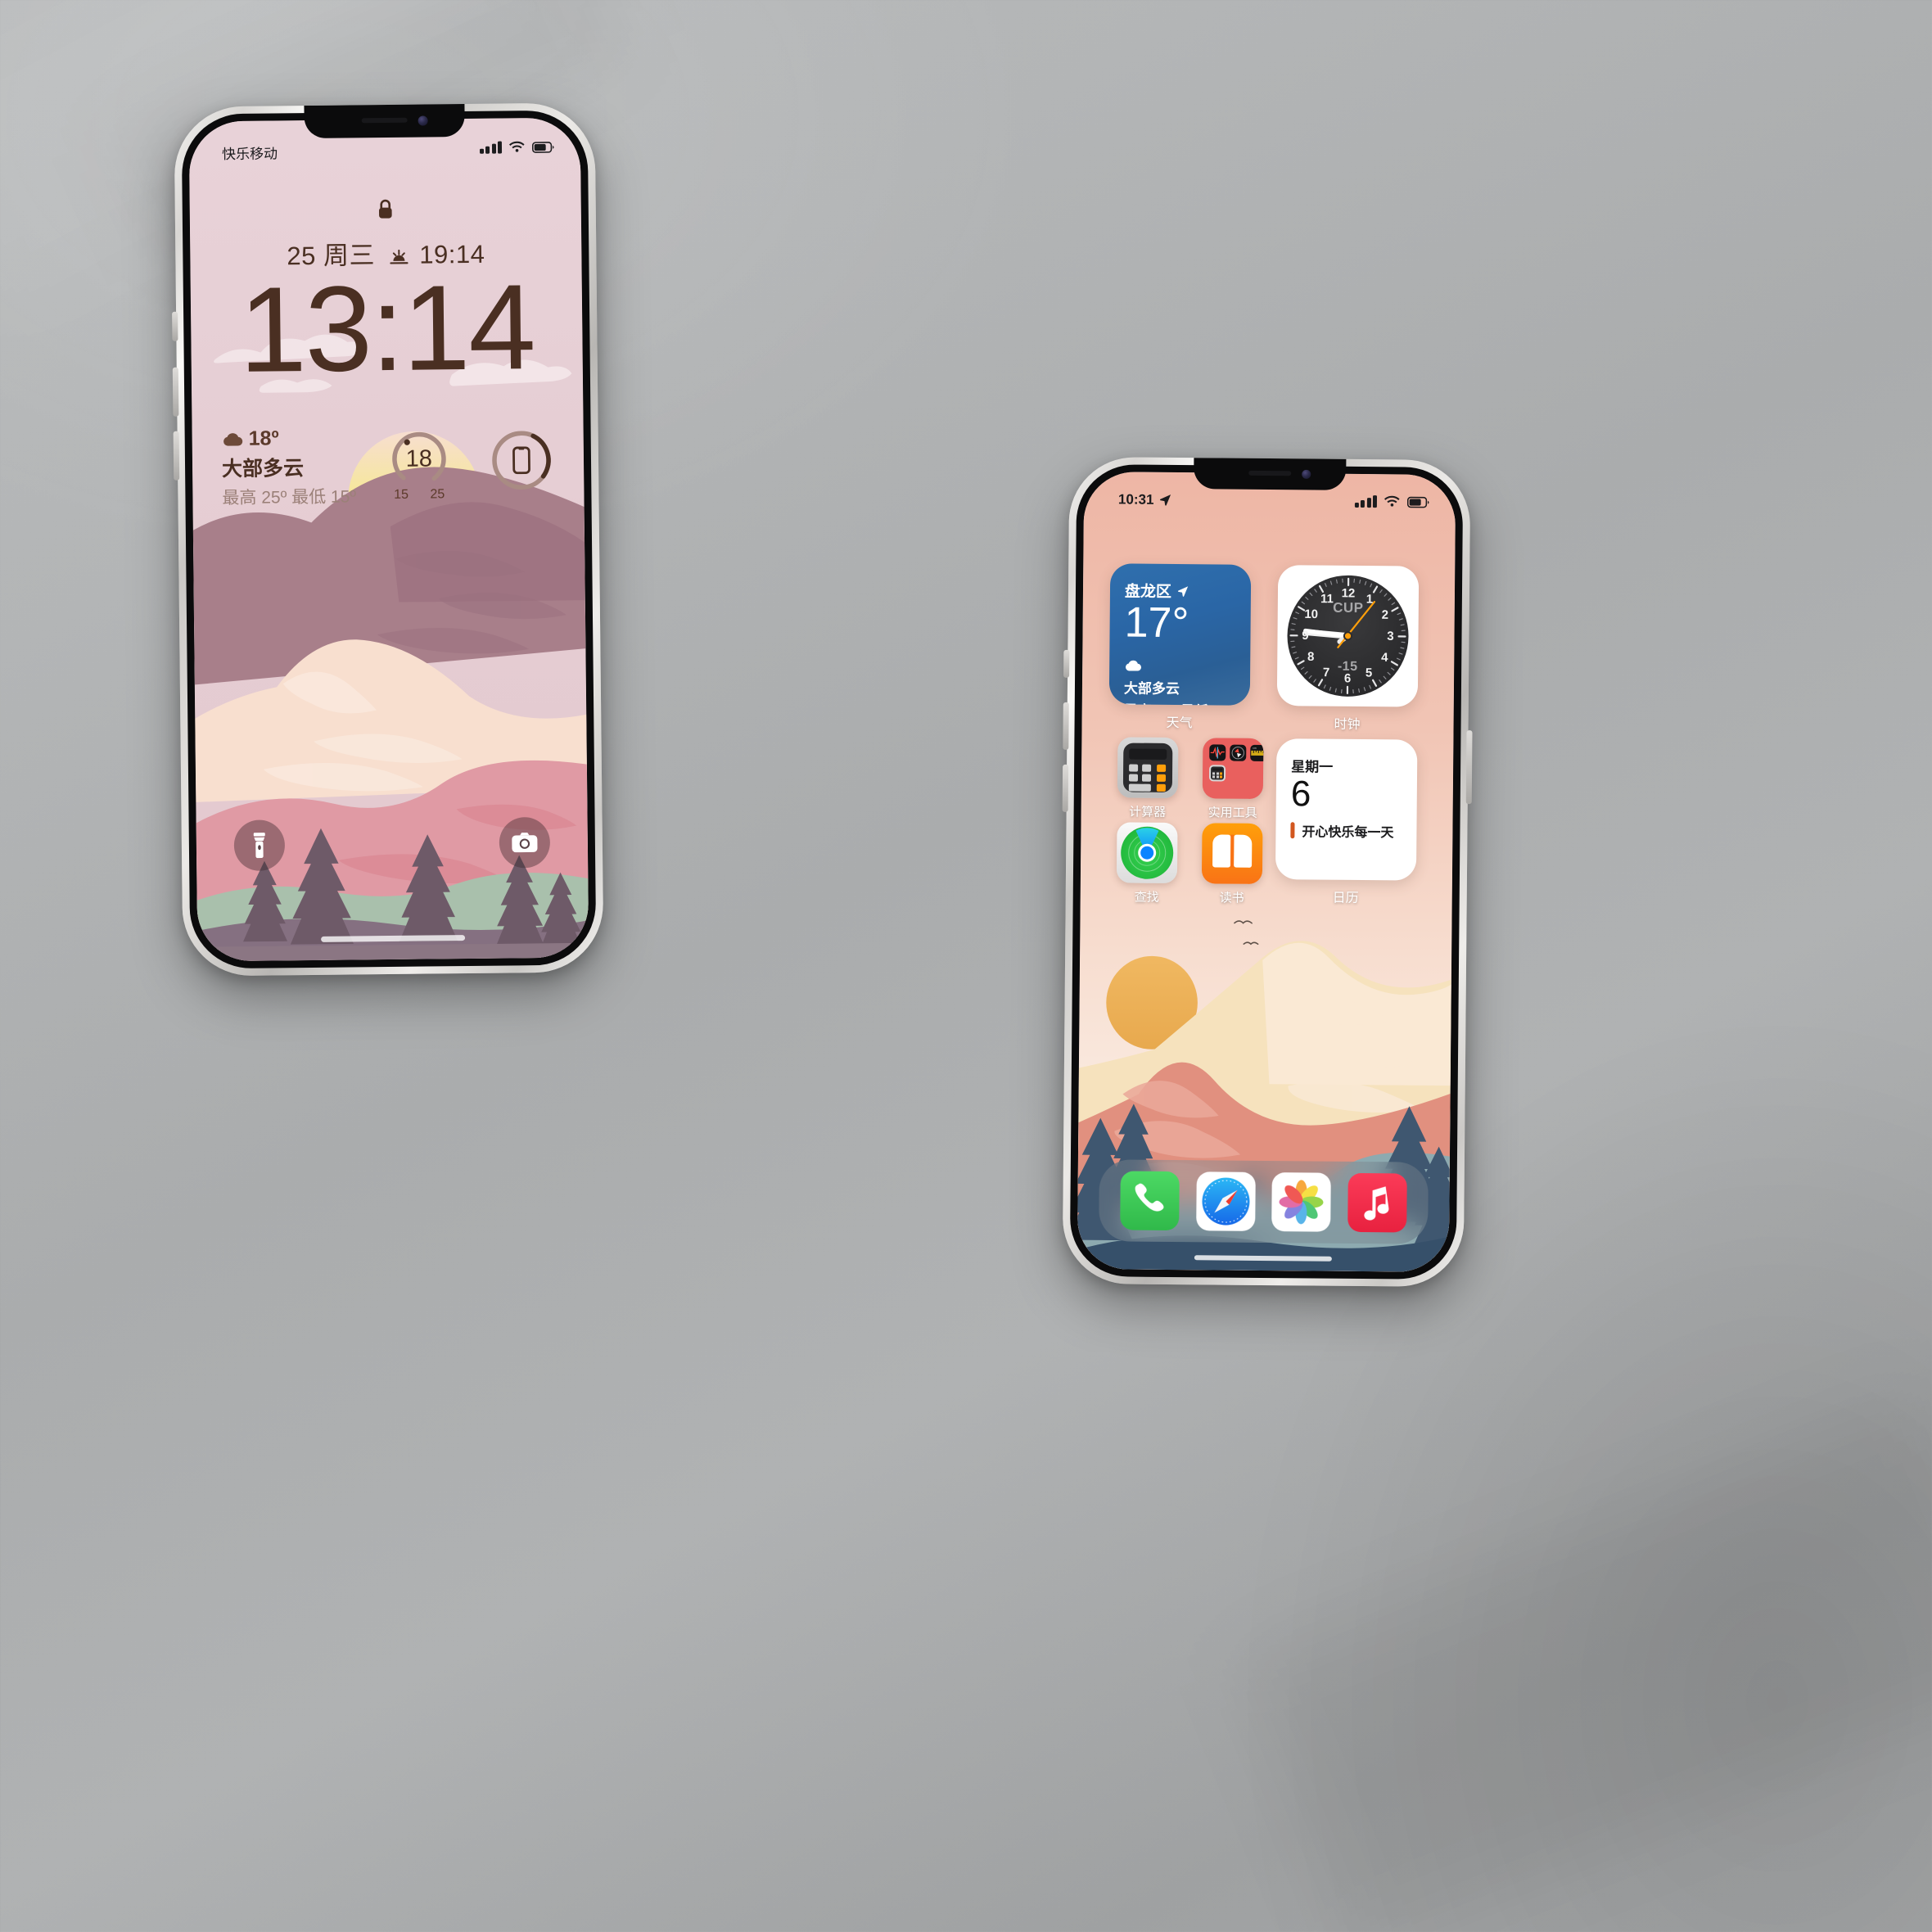  I want to click on clock-numeral: 12, so click(1348, 593).